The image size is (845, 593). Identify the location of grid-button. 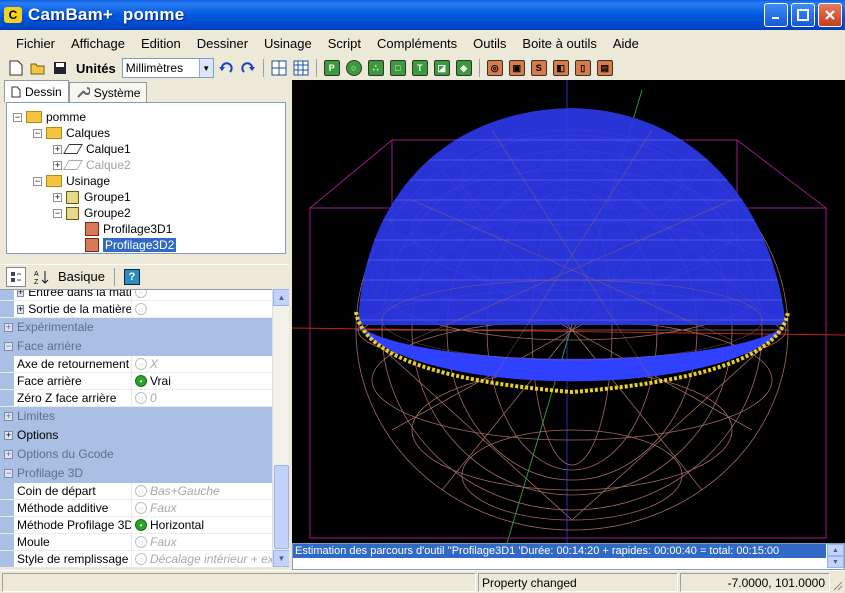
(301, 68).